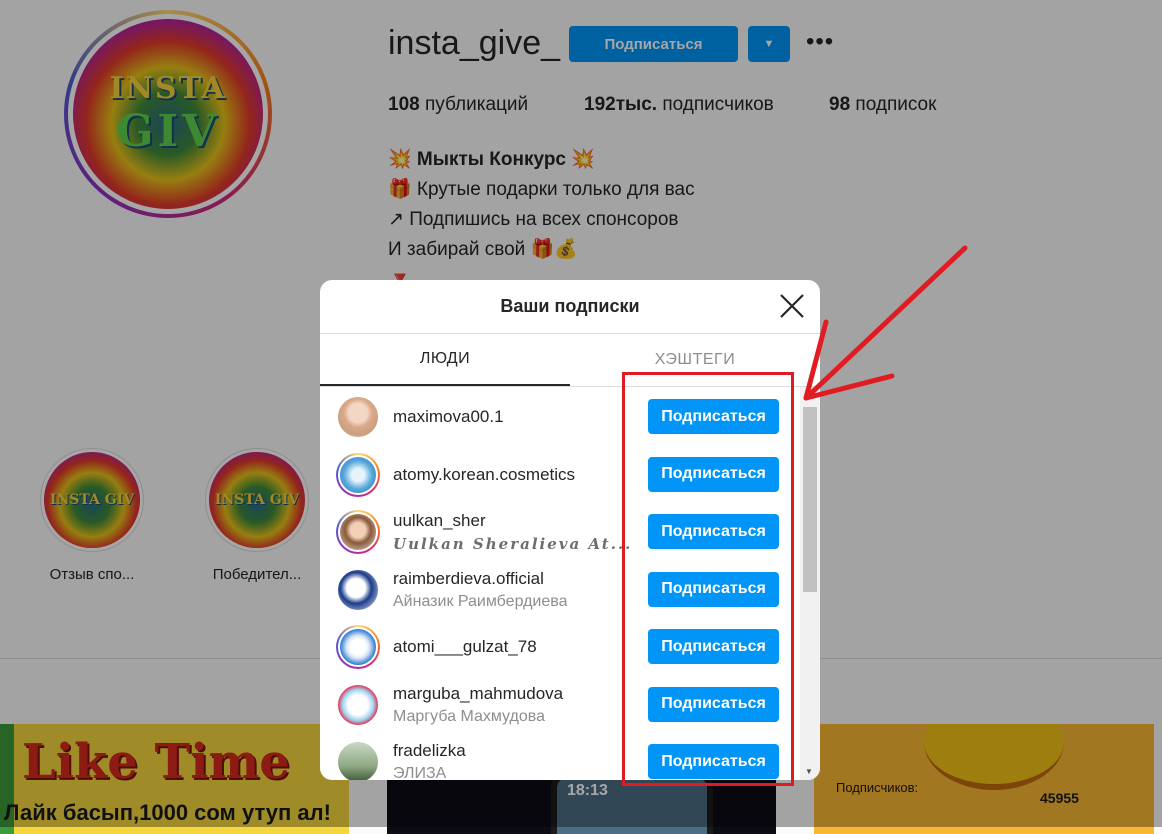  Describe the element at coordinates (445, 360) in the screenshot. I see `tab-people: ЛЮДИ` at that location.